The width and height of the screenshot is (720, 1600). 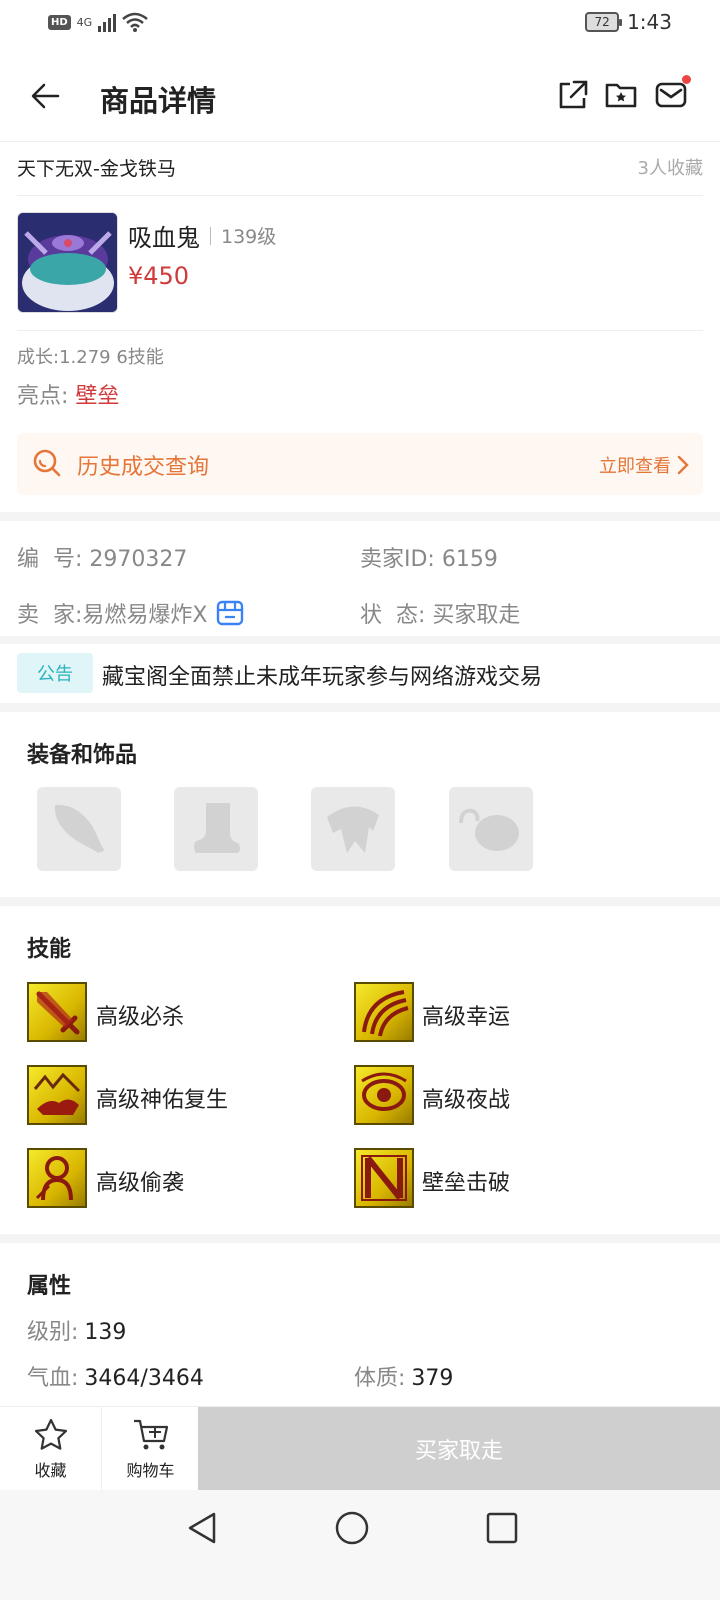 I want to click on night-skill-icon, so click(x=384, y=1095).